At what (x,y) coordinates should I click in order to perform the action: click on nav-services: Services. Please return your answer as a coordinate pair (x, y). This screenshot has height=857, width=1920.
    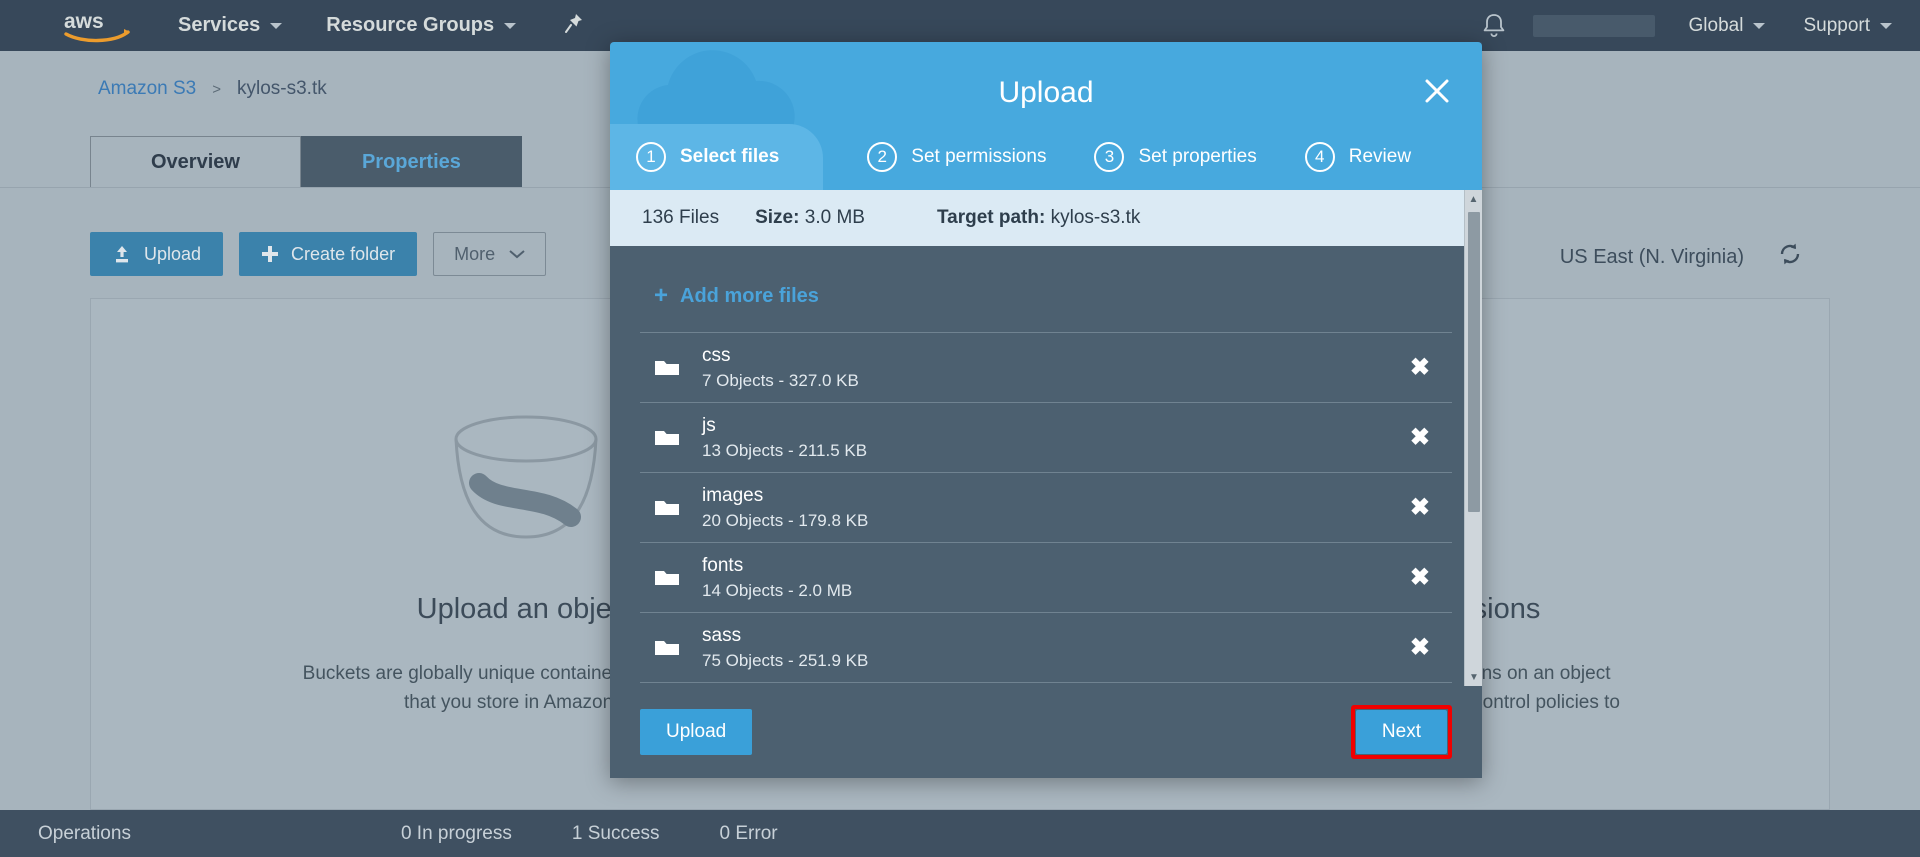
    Looking at the image, I should click on (230, 25).